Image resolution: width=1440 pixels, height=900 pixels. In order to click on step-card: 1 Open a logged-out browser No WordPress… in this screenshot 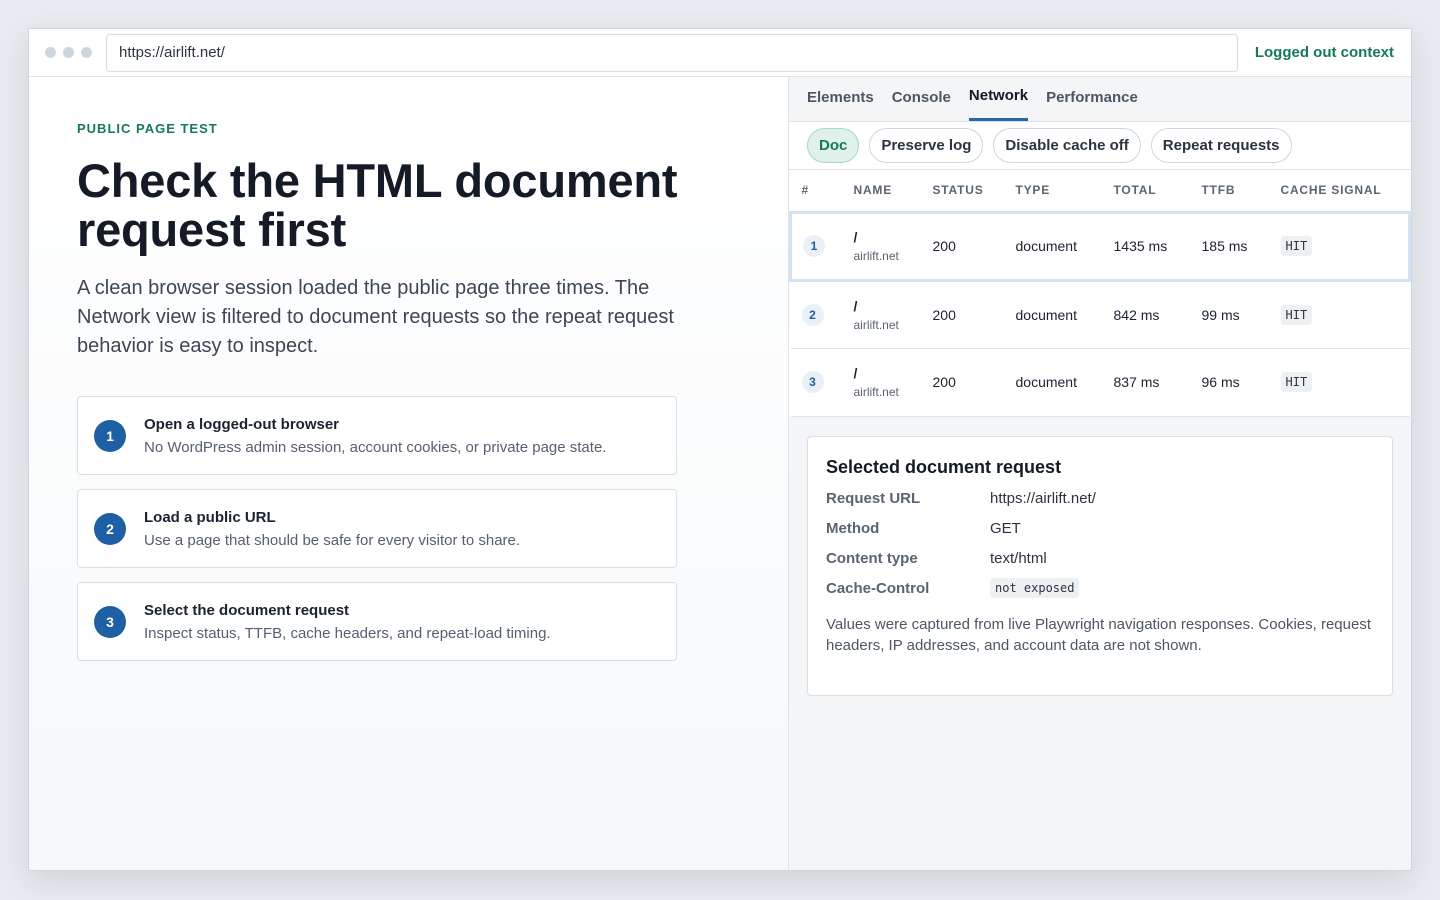, I will do `click(377, 435)`.